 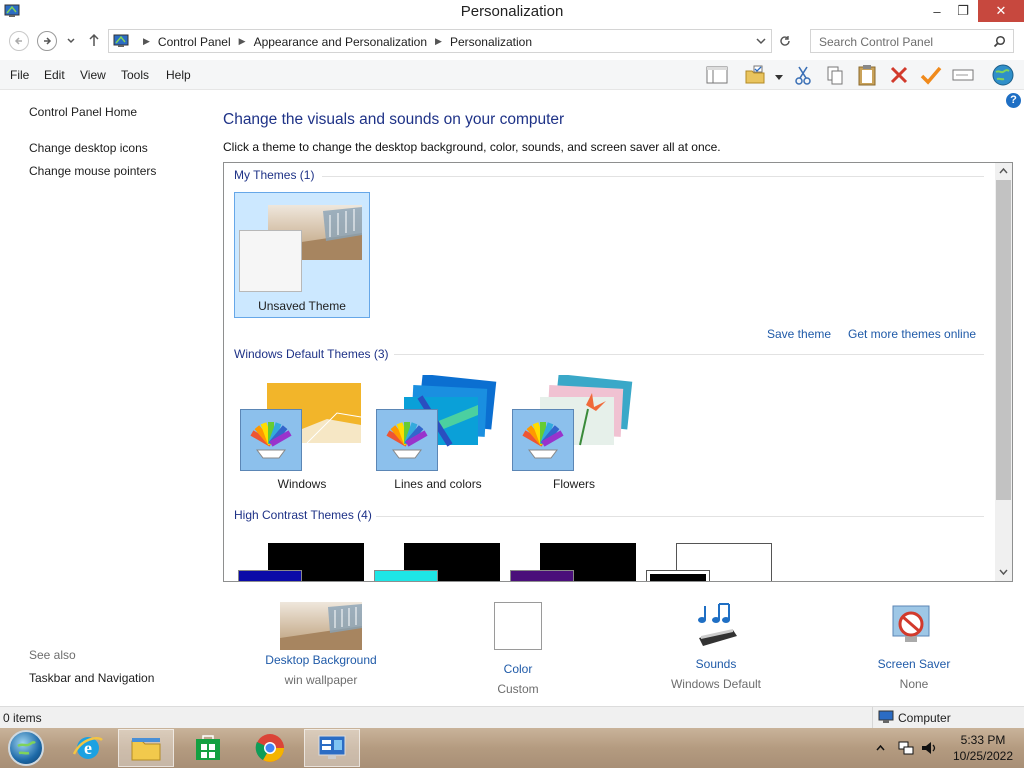 I want to click on checkmark-icon, so click(x=931, y=75).